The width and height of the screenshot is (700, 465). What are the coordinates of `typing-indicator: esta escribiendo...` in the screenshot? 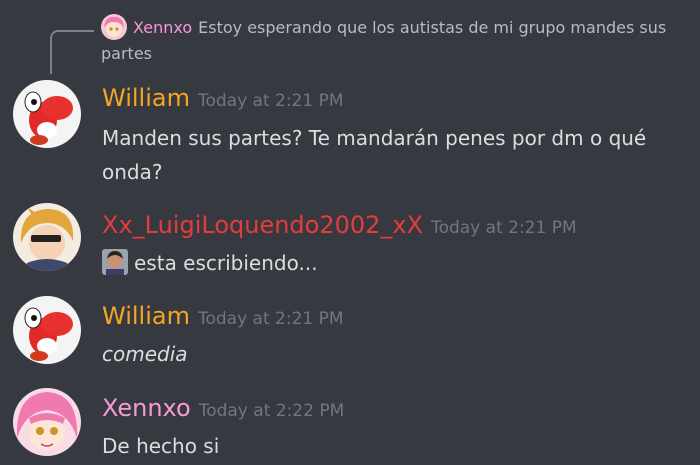 It's located at (392, 263).